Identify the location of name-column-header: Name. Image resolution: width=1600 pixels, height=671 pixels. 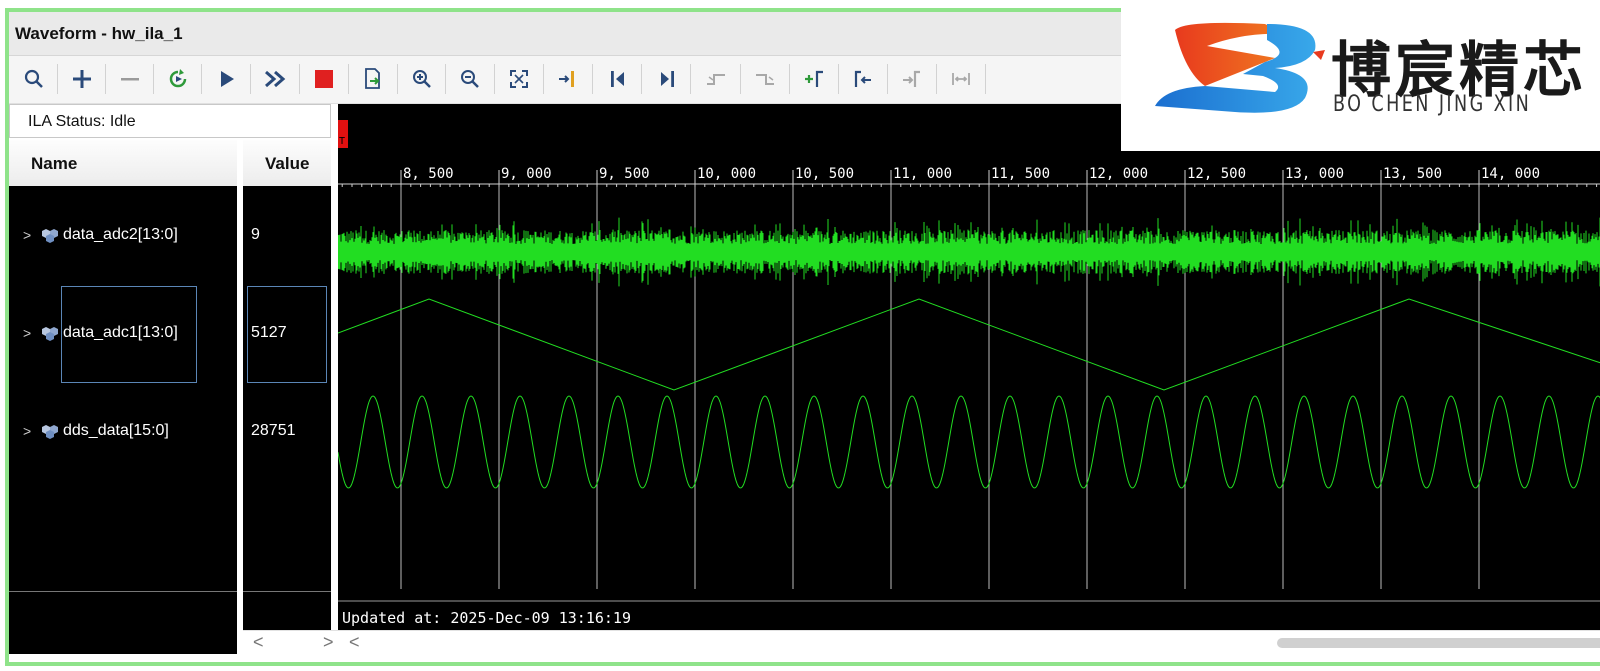
(123, 163).